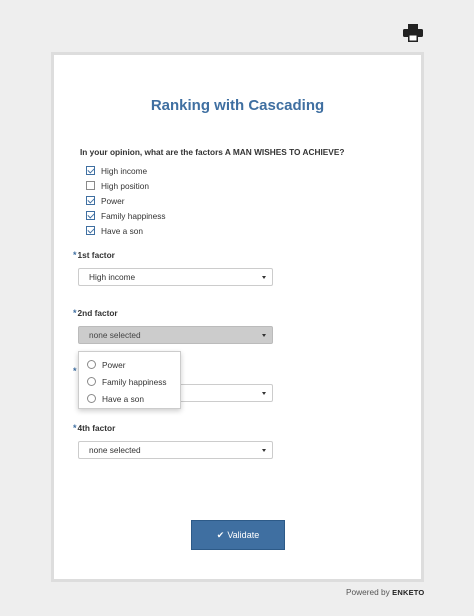 The width and height of the screenshot is (474, 616). Describe the element at coordinates (408, 592) in the screenshot. I see `enketo-logo: ENKETO` at that location.